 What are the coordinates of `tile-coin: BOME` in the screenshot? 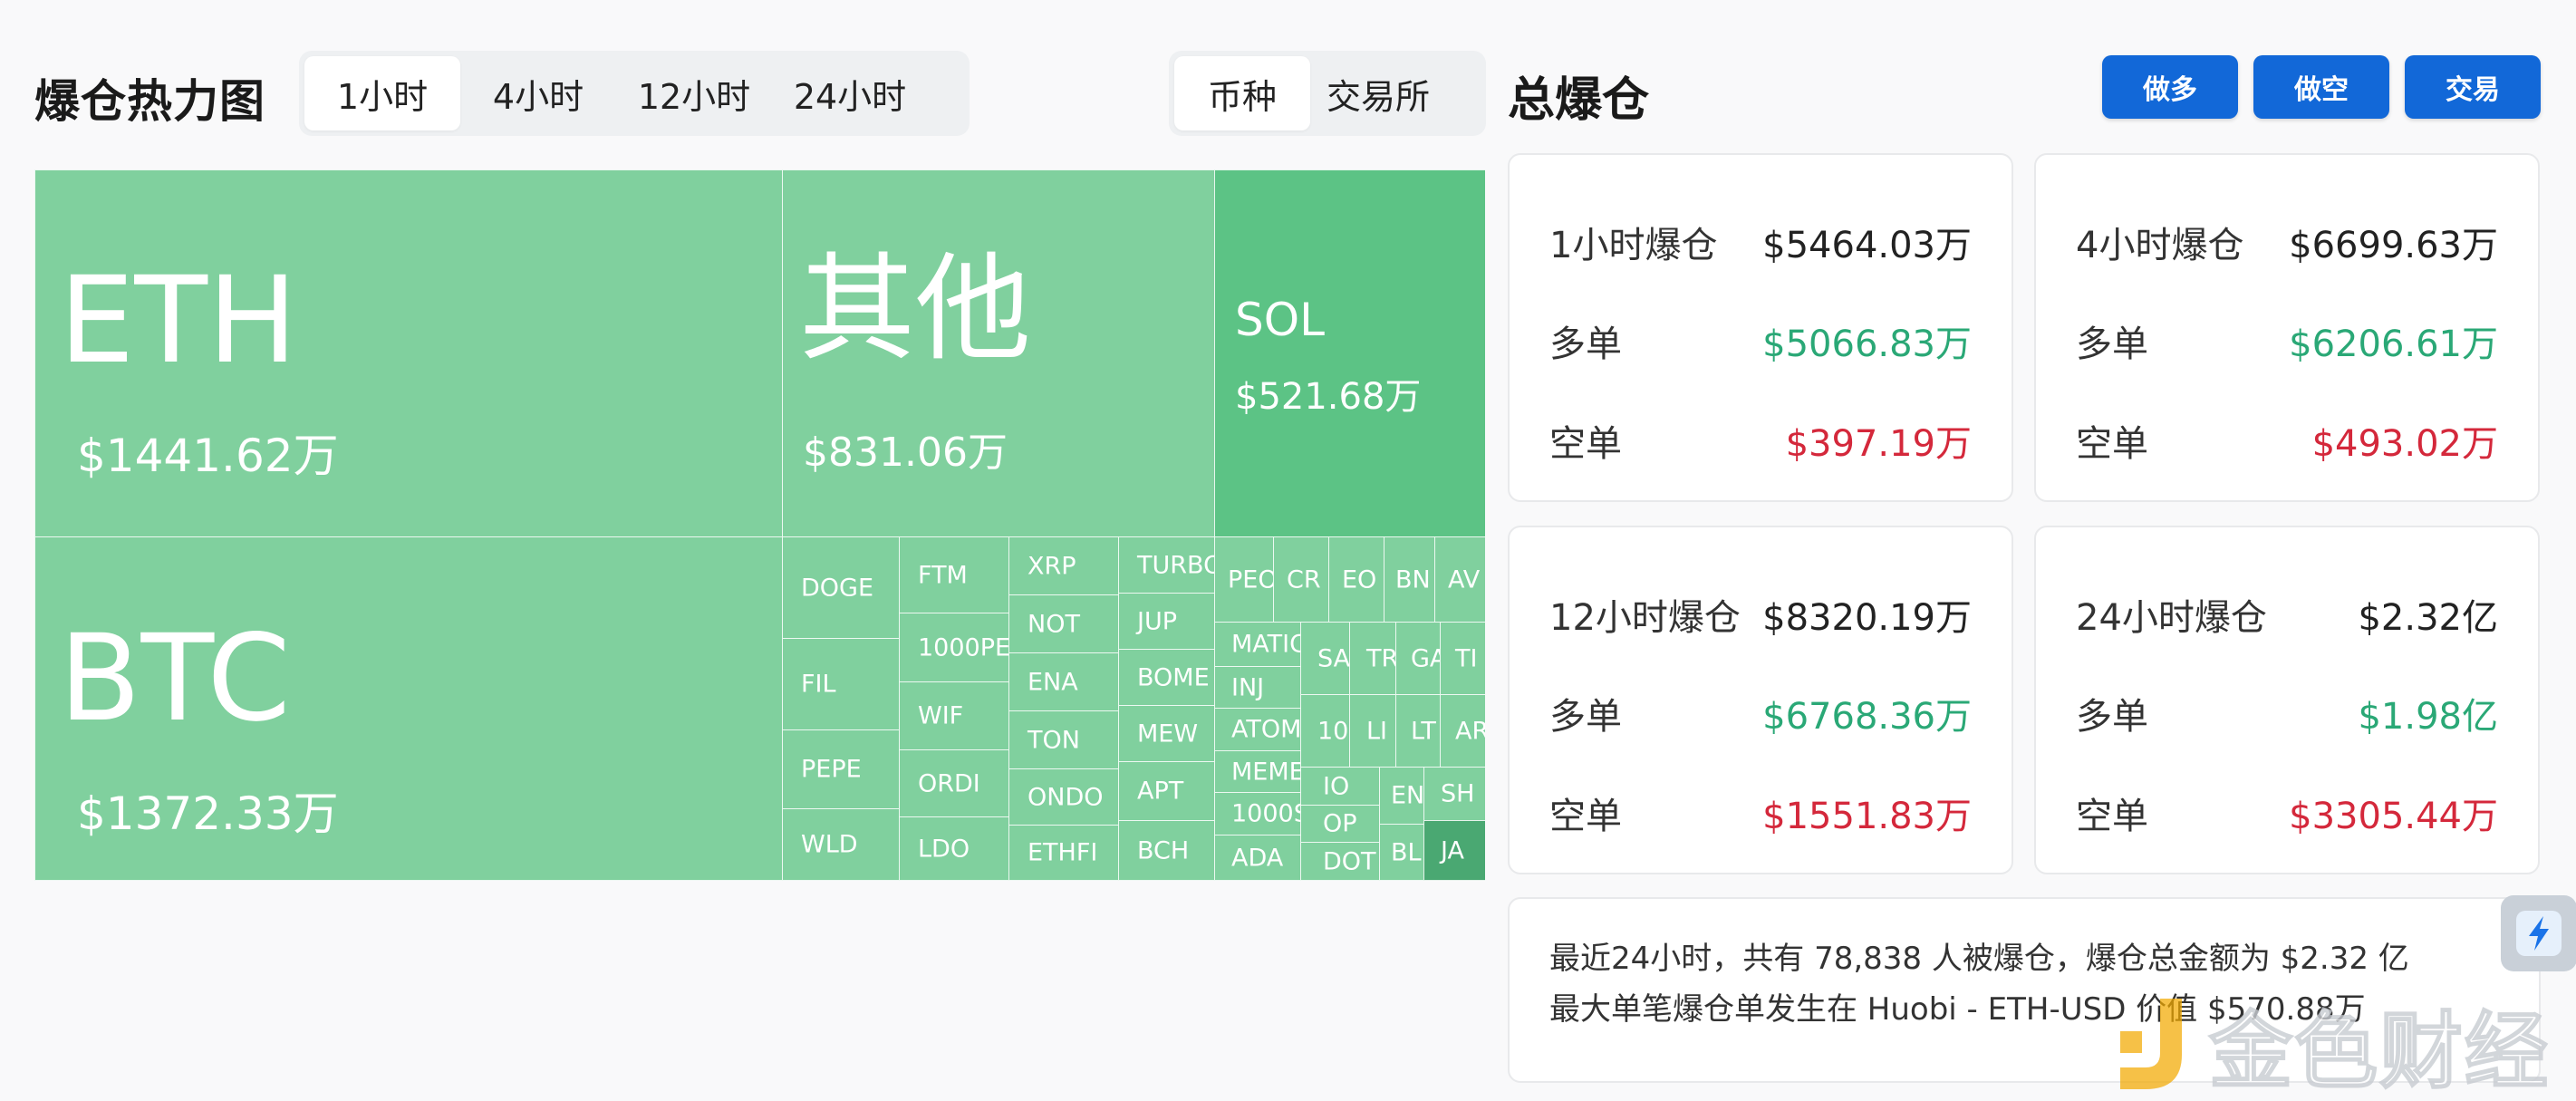 It's located at (1166, 677).